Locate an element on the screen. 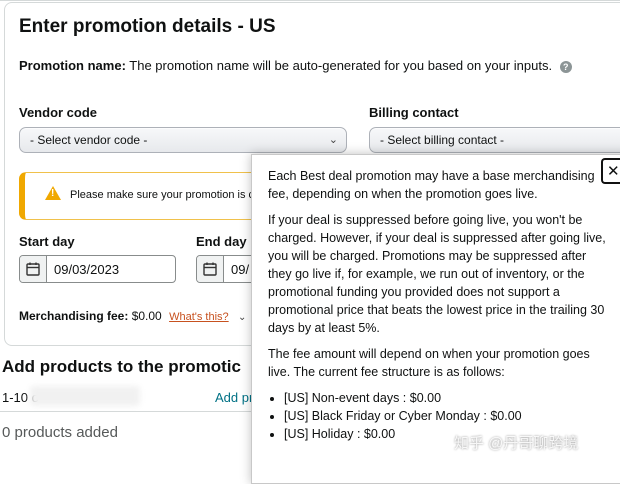 The height and width of the screenshot is (484, 620). end-day-value: 09/ is located at coordinates (240, 269).